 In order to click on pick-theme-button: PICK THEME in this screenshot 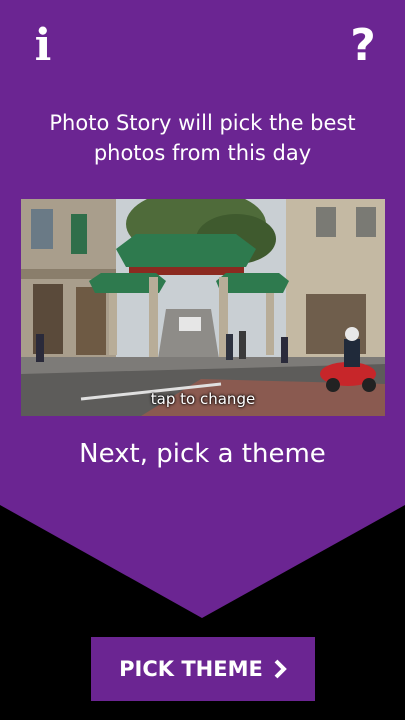, I will do `click(203, 669)`.